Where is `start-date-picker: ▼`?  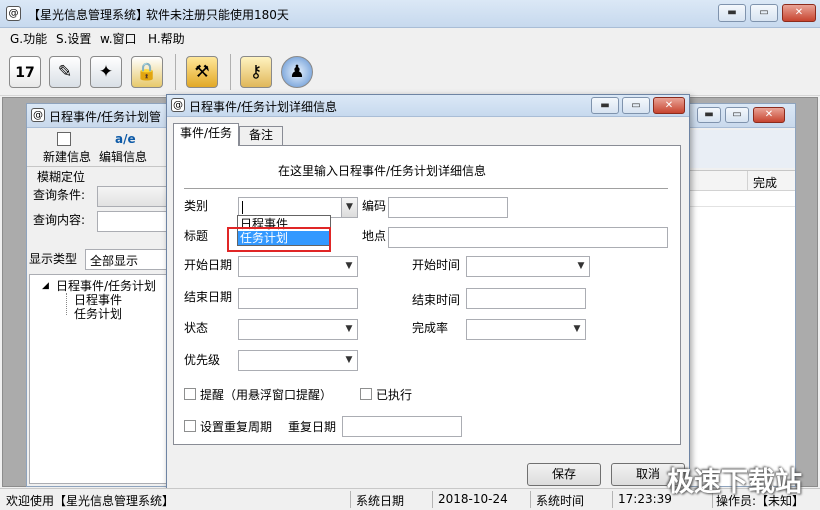 start-date-picker: ▼ is located at coordinates (298, 266).